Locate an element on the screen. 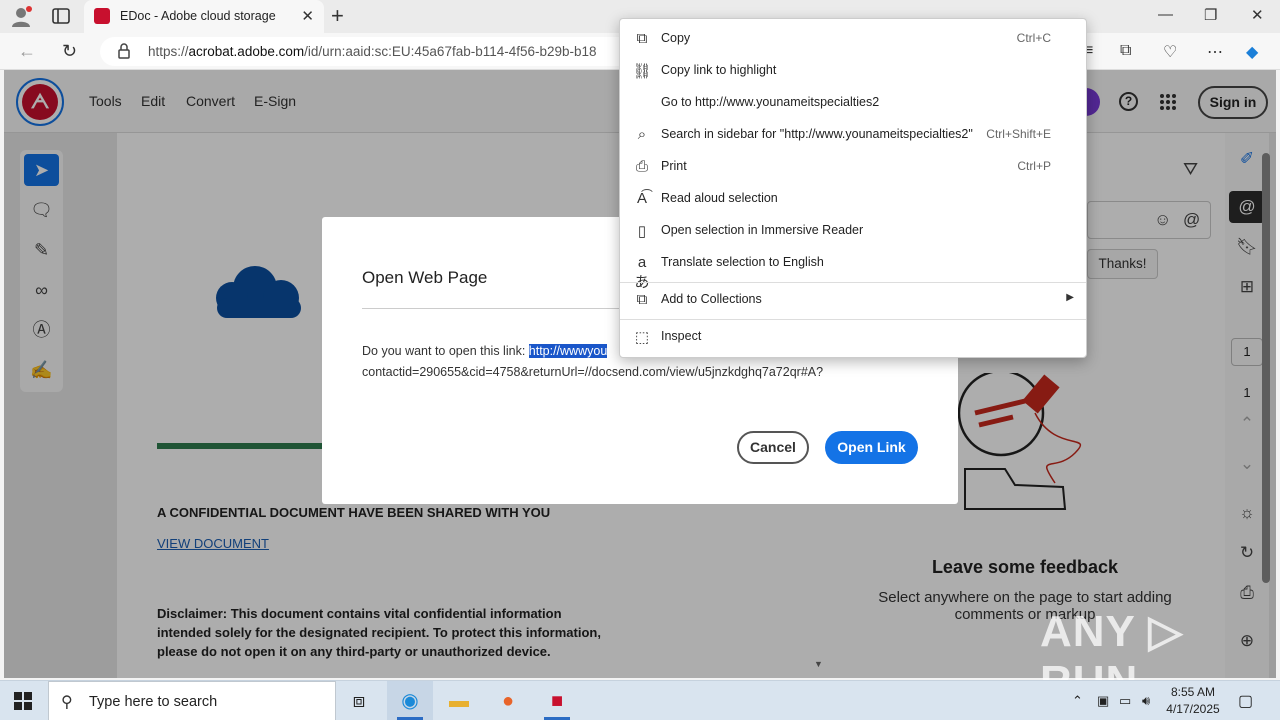 The image size is (1280, 720). inspect-icon: ⬚ is located at coordinates (642, 337).